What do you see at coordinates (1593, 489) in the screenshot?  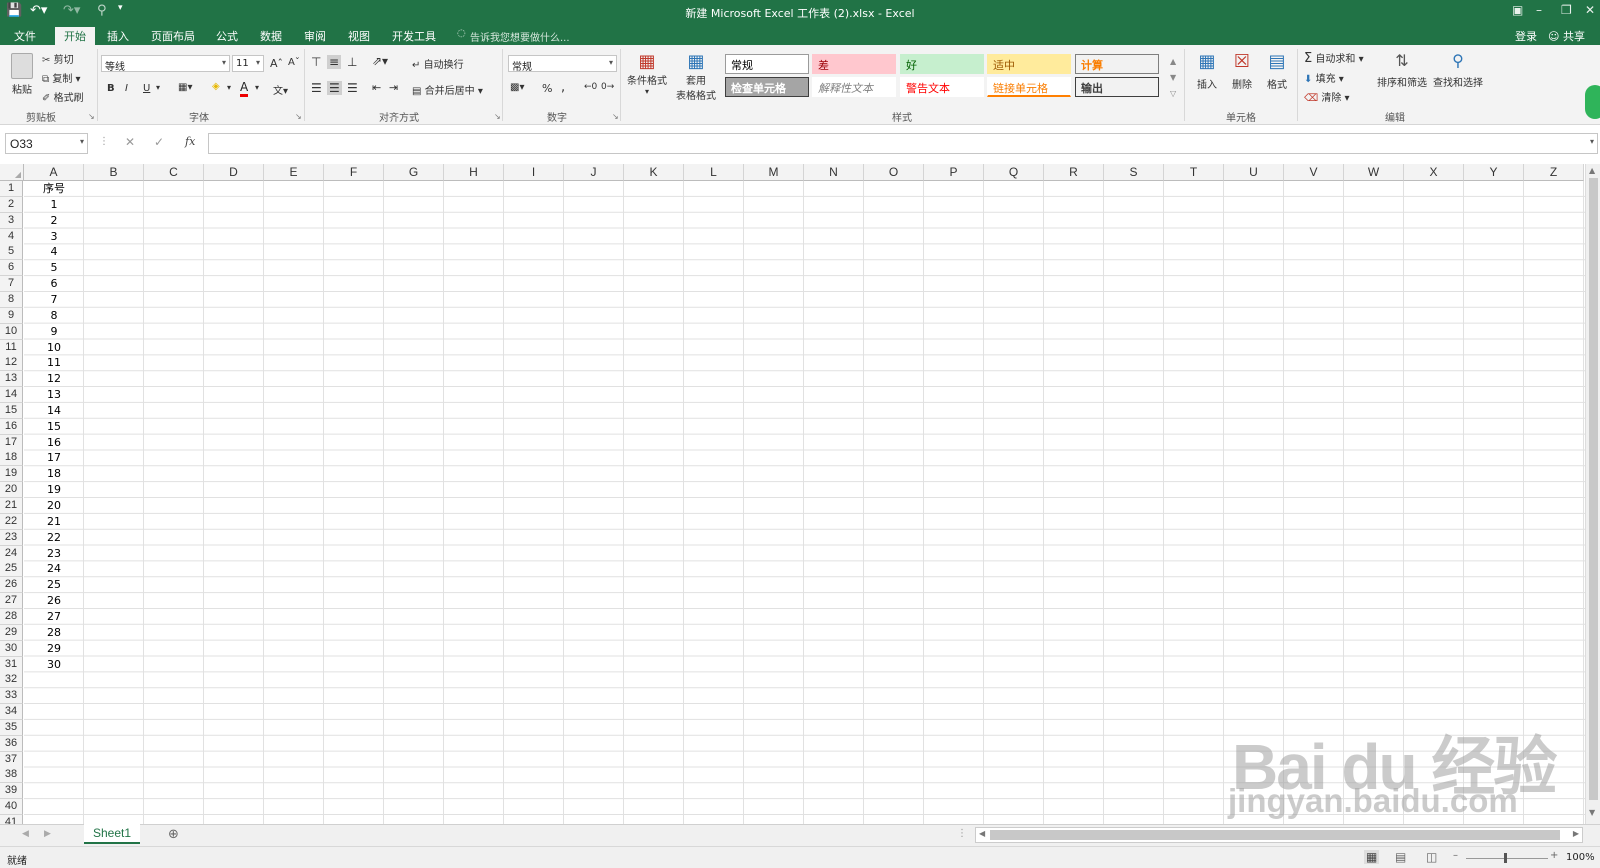 I see `vertical-scroll-thumb` at bounding box center [1593, 489].